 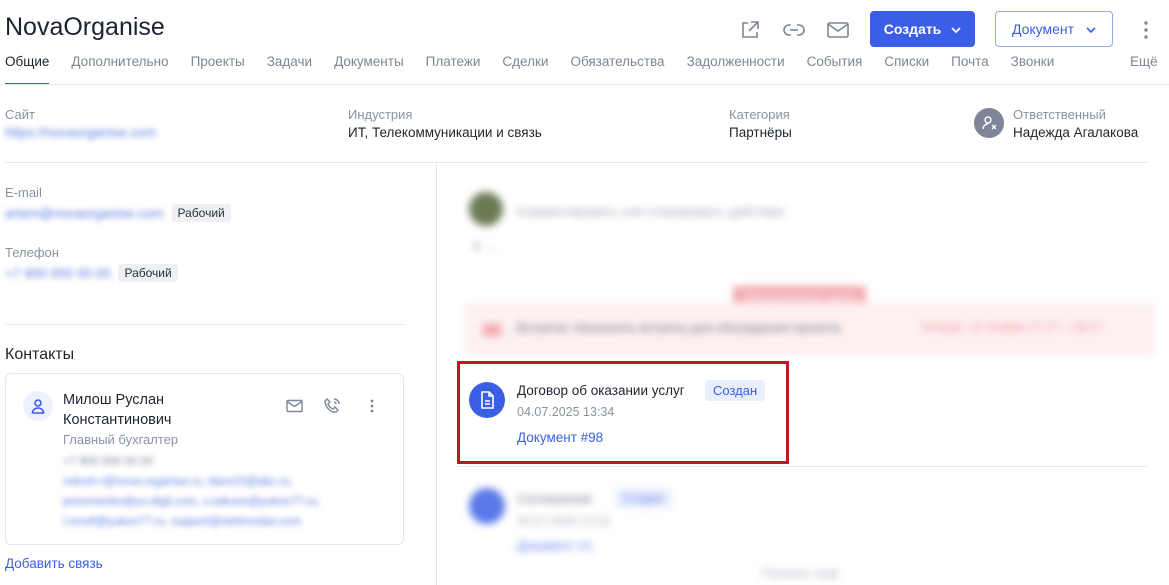 I want to click on phone-badge: Рабочий, so click(x=148, y=273).